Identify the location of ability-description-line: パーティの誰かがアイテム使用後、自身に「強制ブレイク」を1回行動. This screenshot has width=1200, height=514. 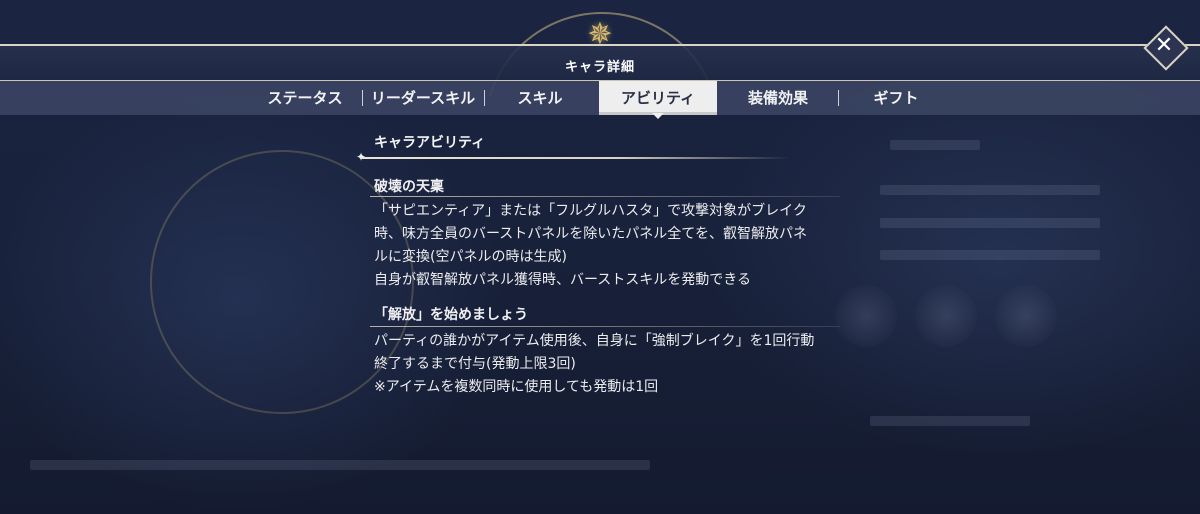
(594, 341).